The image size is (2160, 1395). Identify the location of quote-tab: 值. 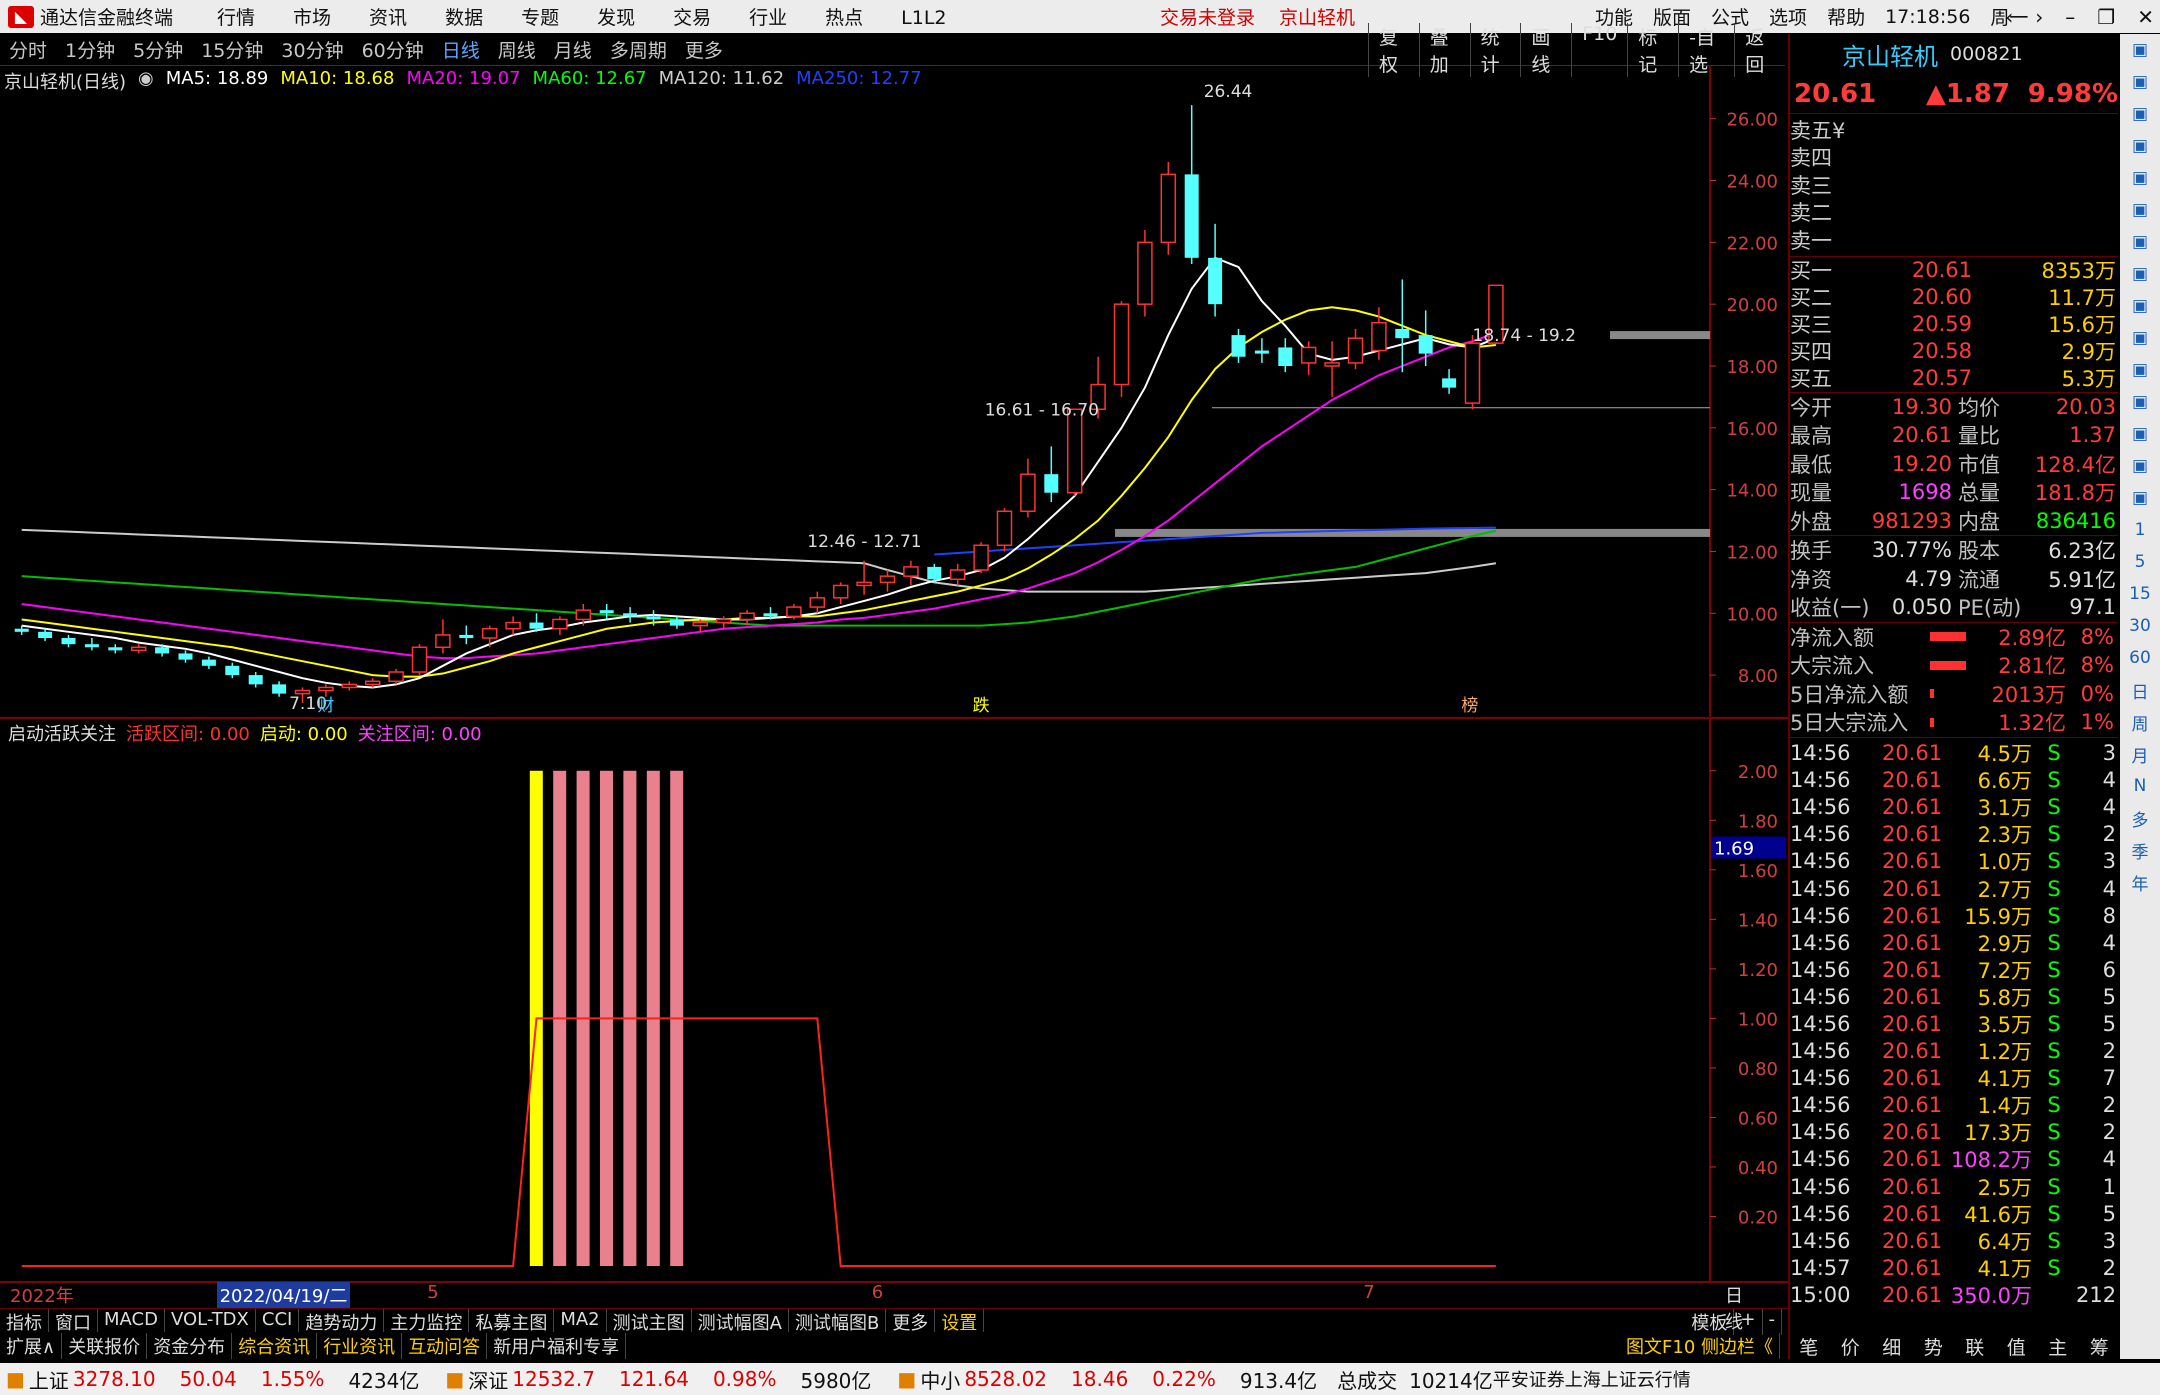
(2016, 1346).